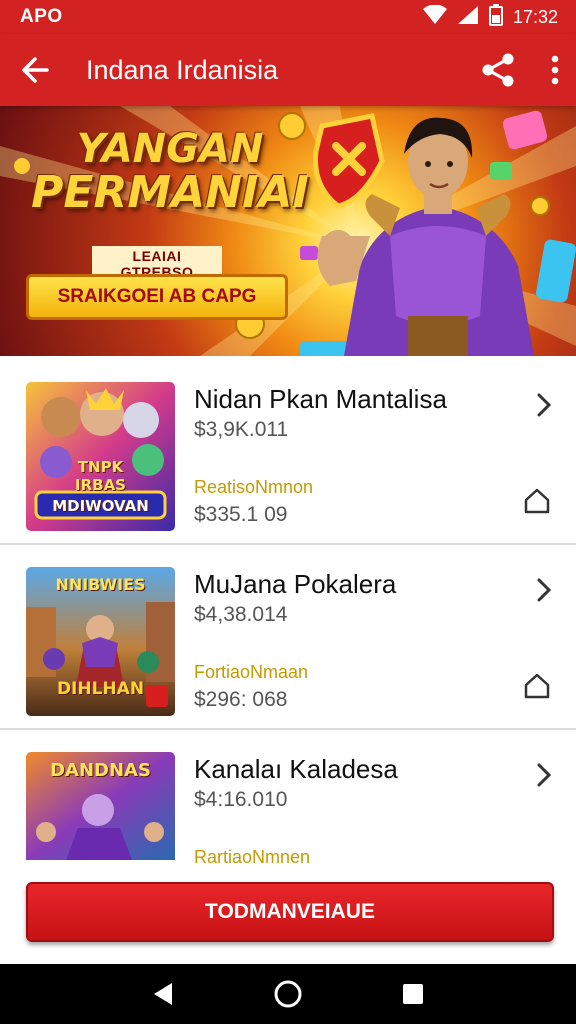  I want to click on banner-title: YANGAN PERMANIAI, so click(170, 172).